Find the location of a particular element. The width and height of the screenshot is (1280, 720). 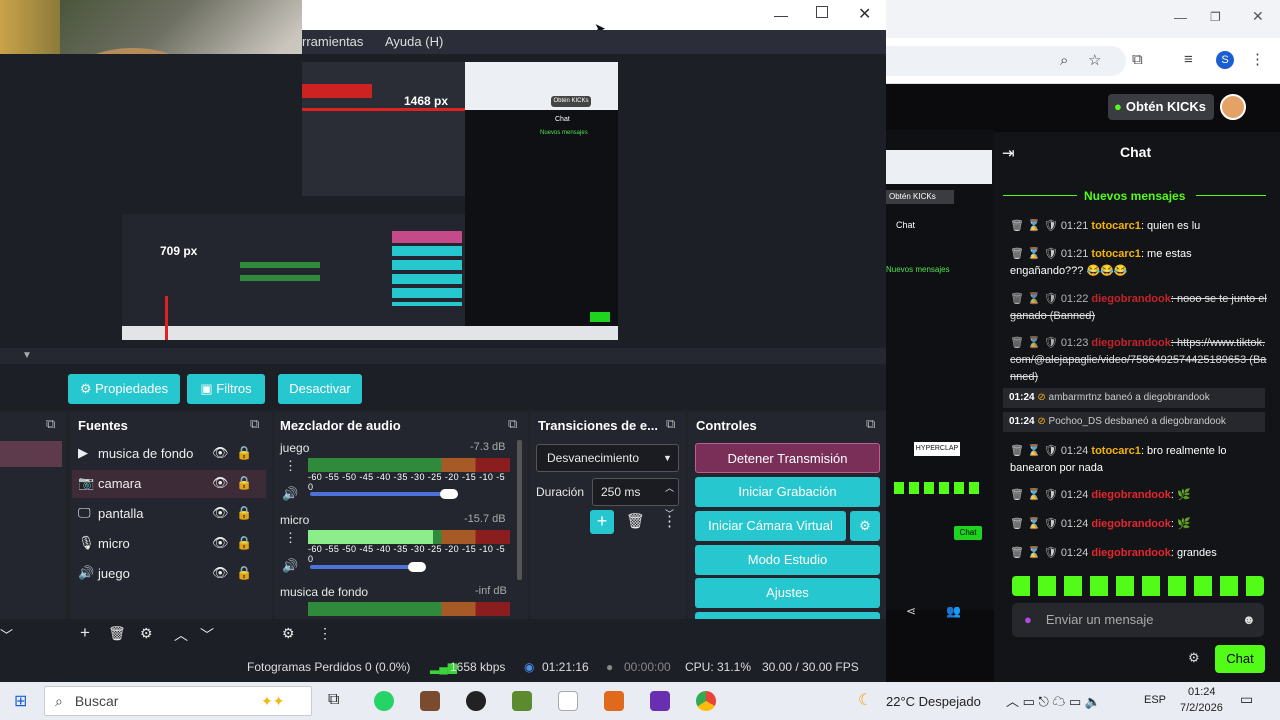

share-icon: ⋖ is located at coordinates (911, 611).